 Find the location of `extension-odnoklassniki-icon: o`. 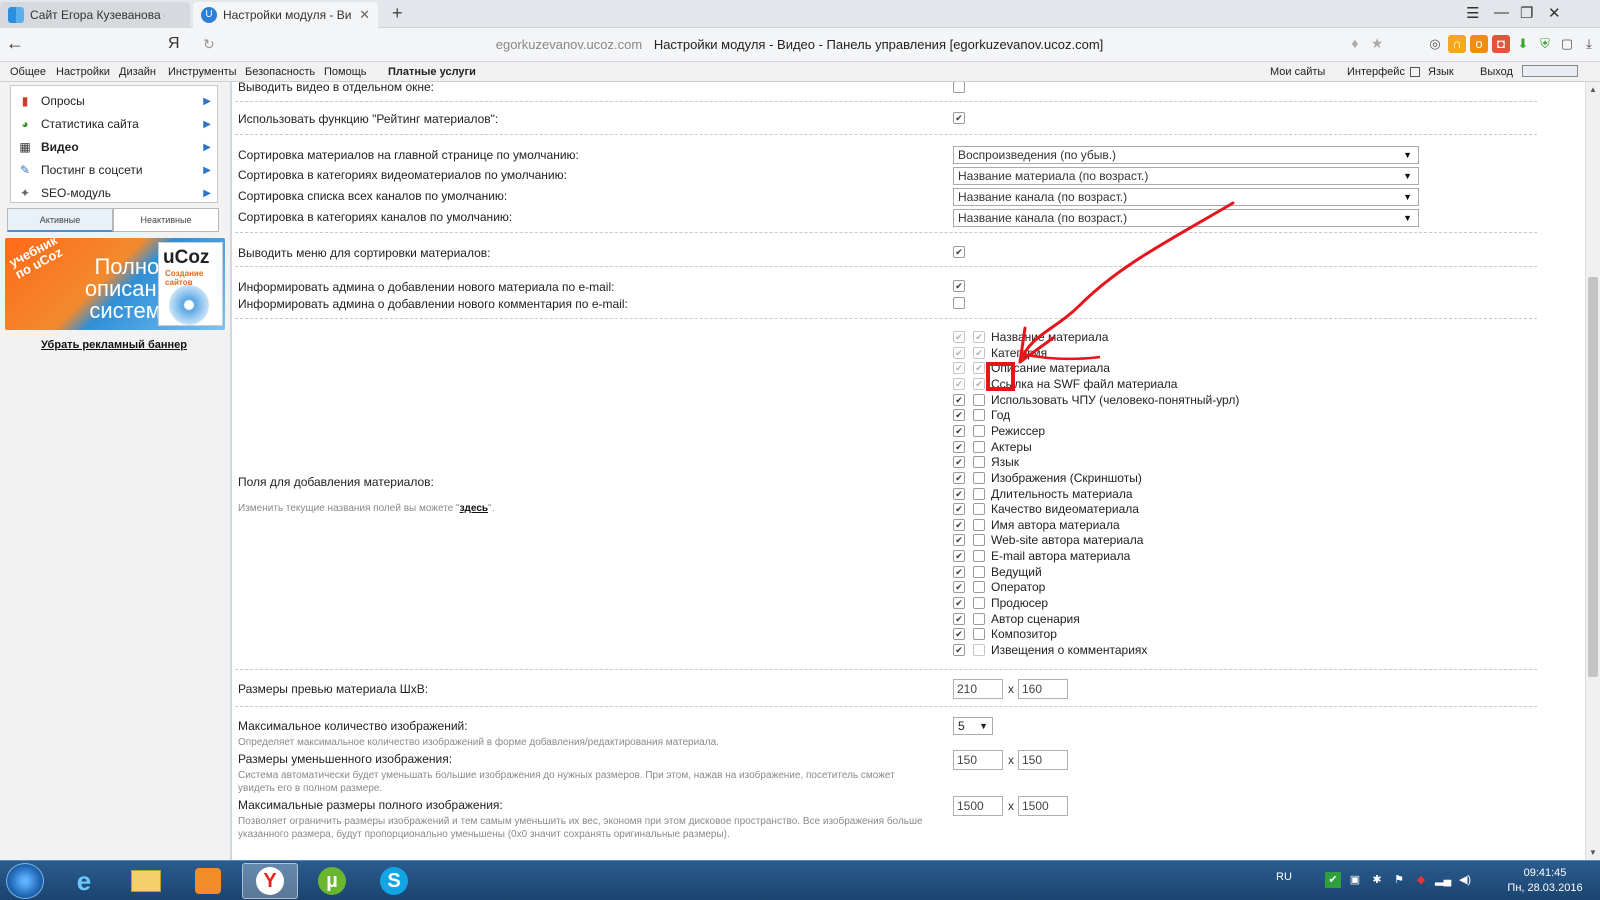

extension-odnoklassniki-icon: o is located at coordinates (1479, 44).